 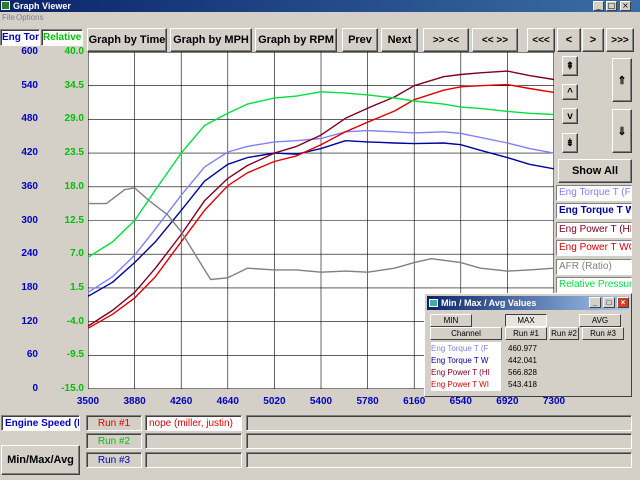 I want to click on bottom-axis-tick: 5400, so click(x=321, y=401).